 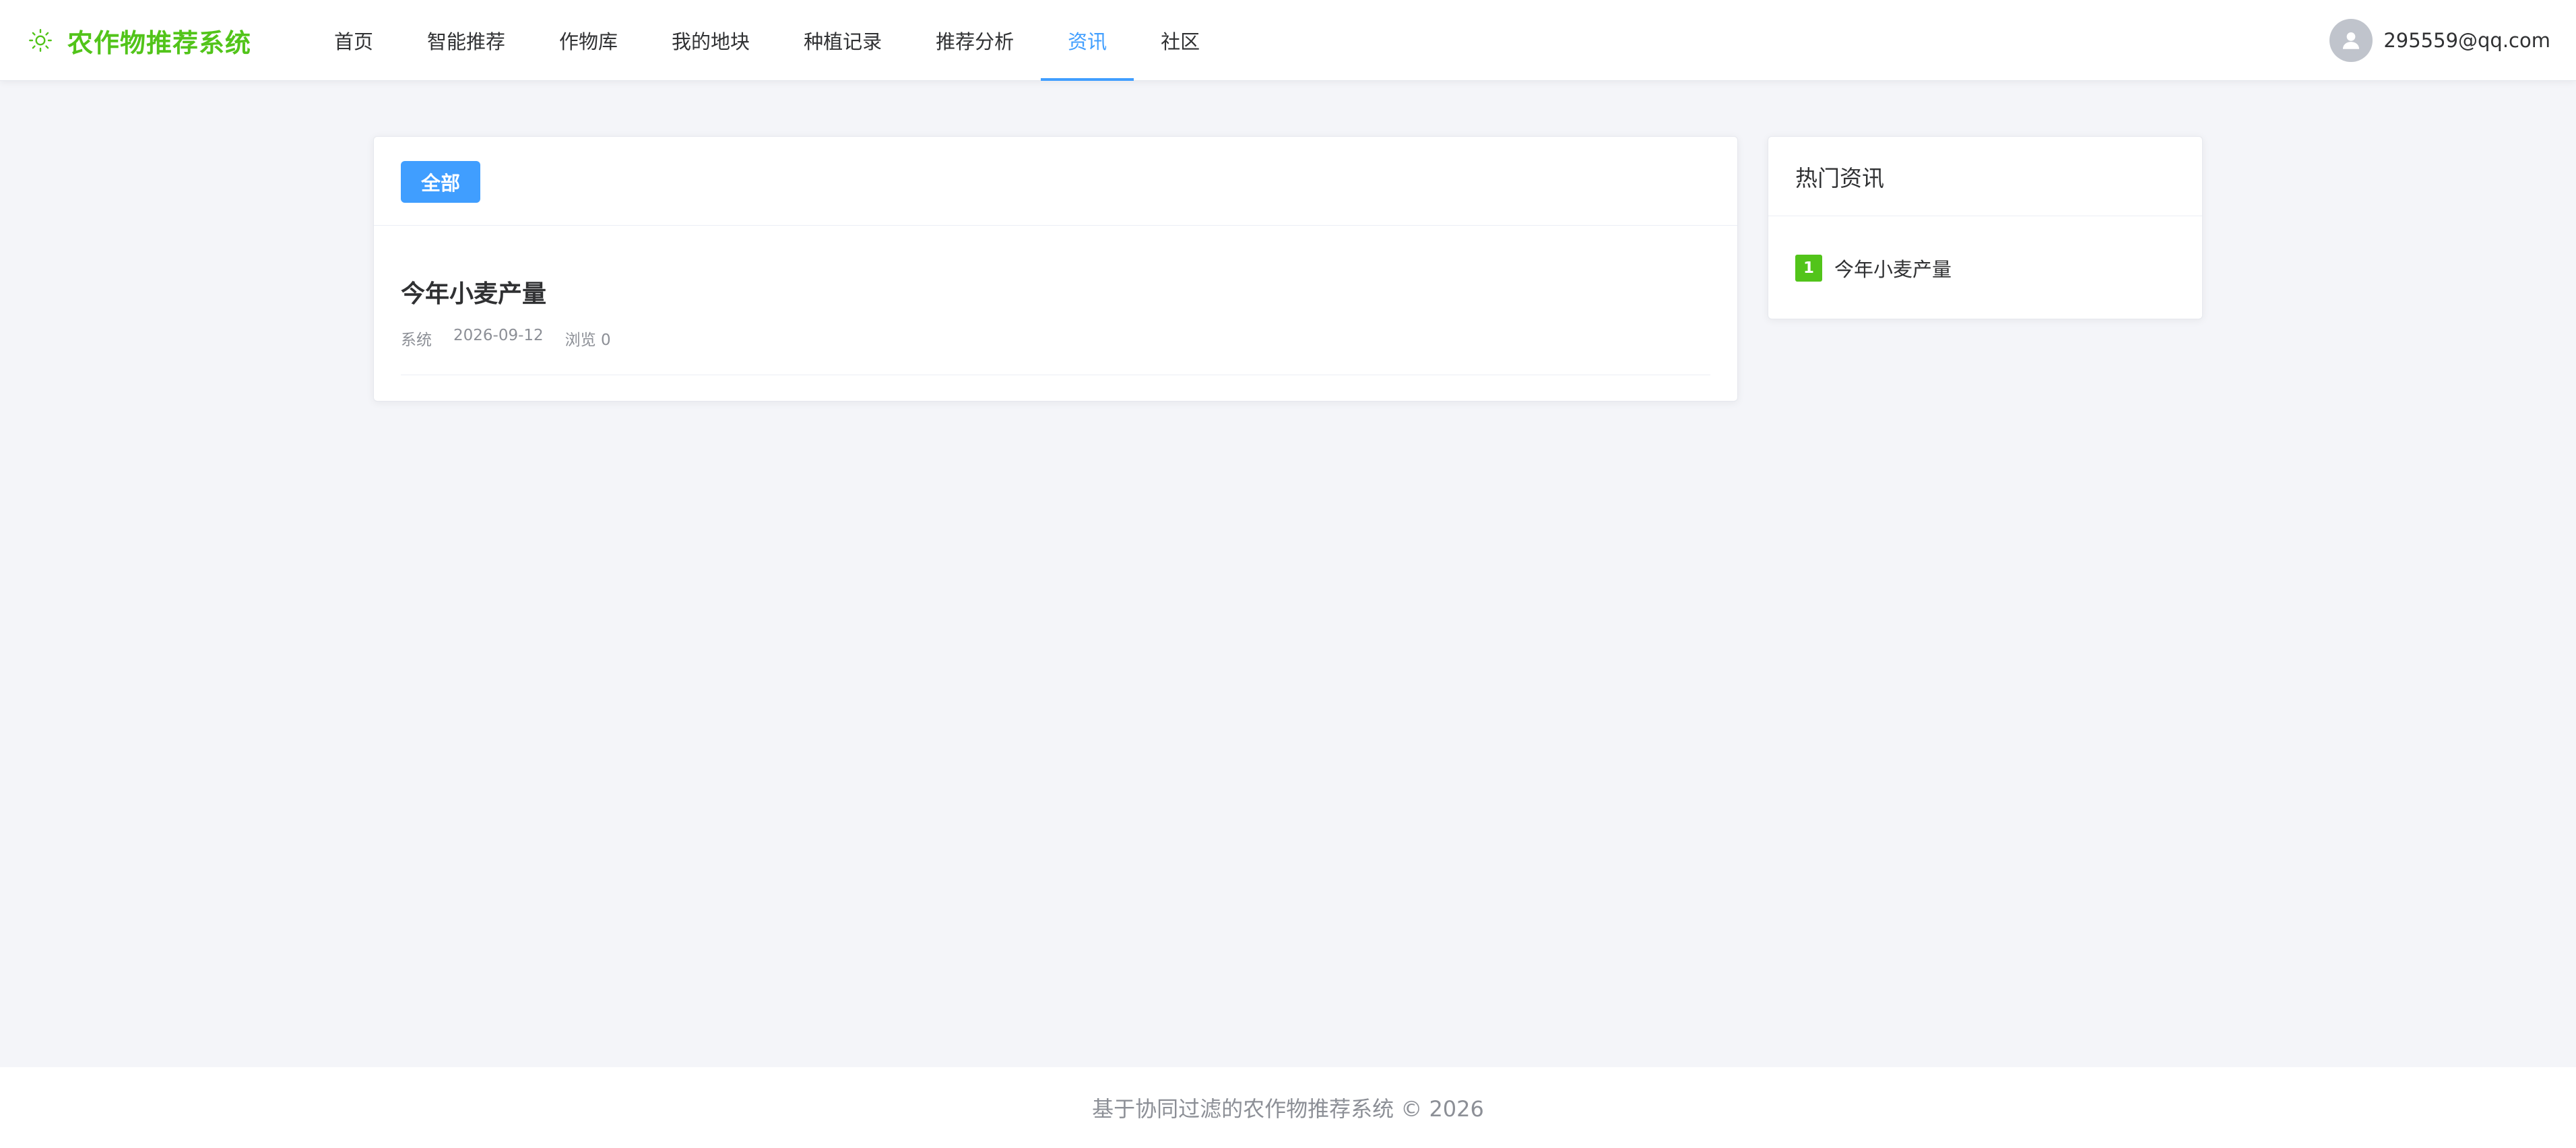 I want to click on user-menu: 295559@qq.com, so click(x=2440, y=40).